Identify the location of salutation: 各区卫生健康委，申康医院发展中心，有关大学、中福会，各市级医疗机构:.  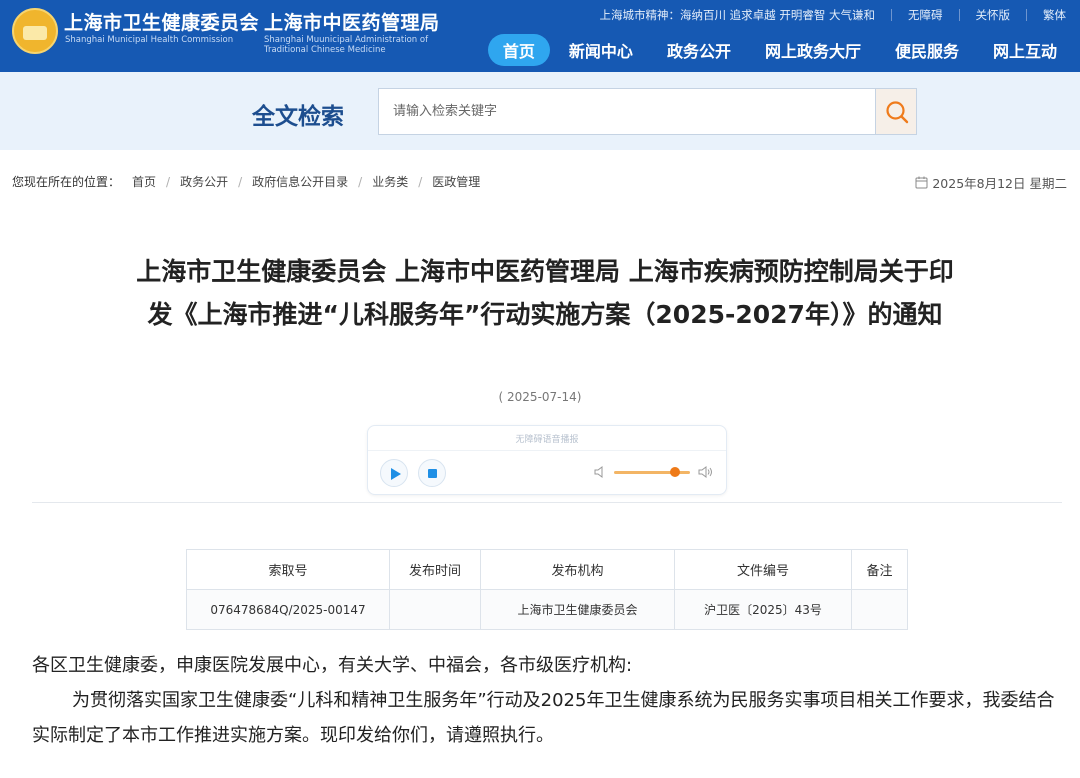
(332, 665).